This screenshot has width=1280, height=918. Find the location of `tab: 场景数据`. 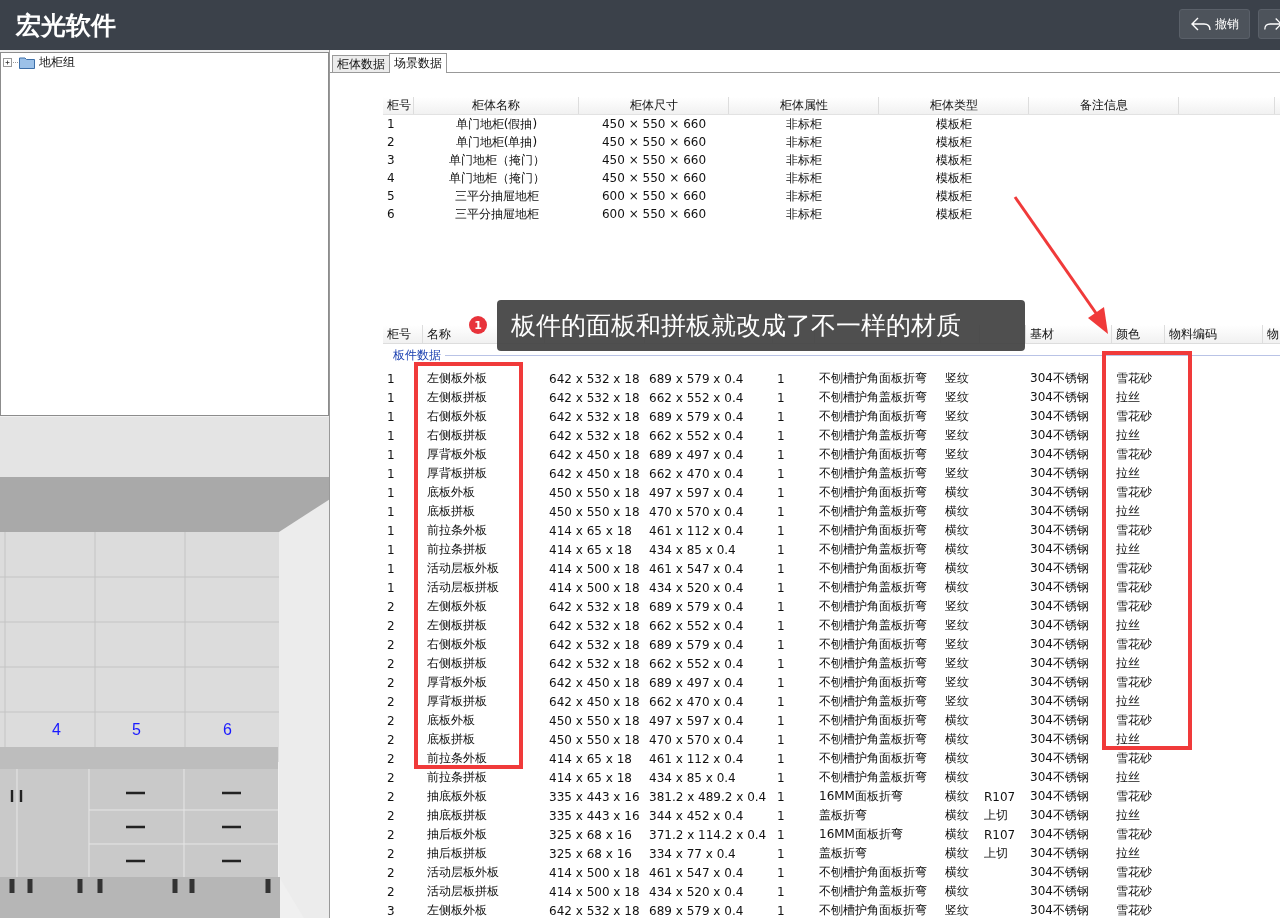

tab: 场景数据 is located at coordinates (418, 63).